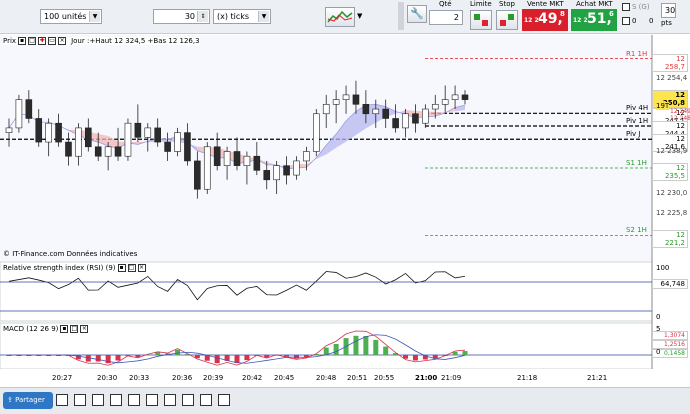  Describe the element at coordinates (670, 284) in the screenshot. I see `rsi-value: 64,748` at that location.